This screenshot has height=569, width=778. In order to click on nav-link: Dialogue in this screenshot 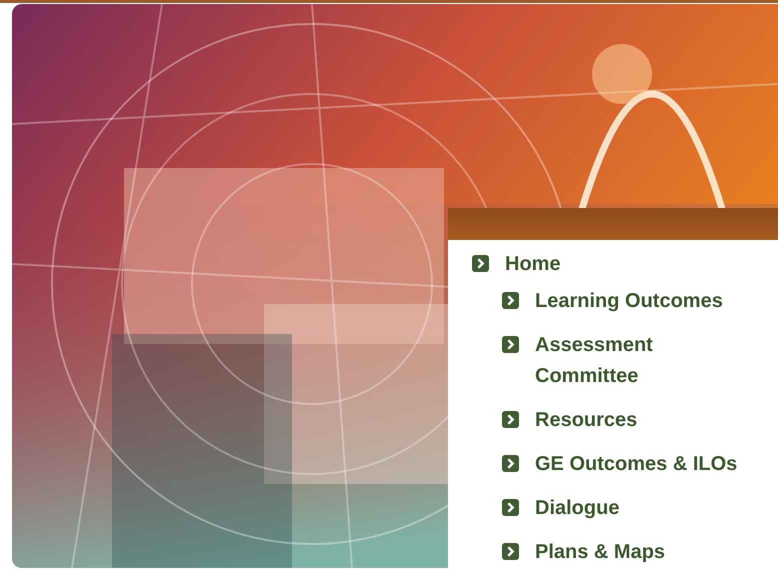, I will do `click(627, 508)`.